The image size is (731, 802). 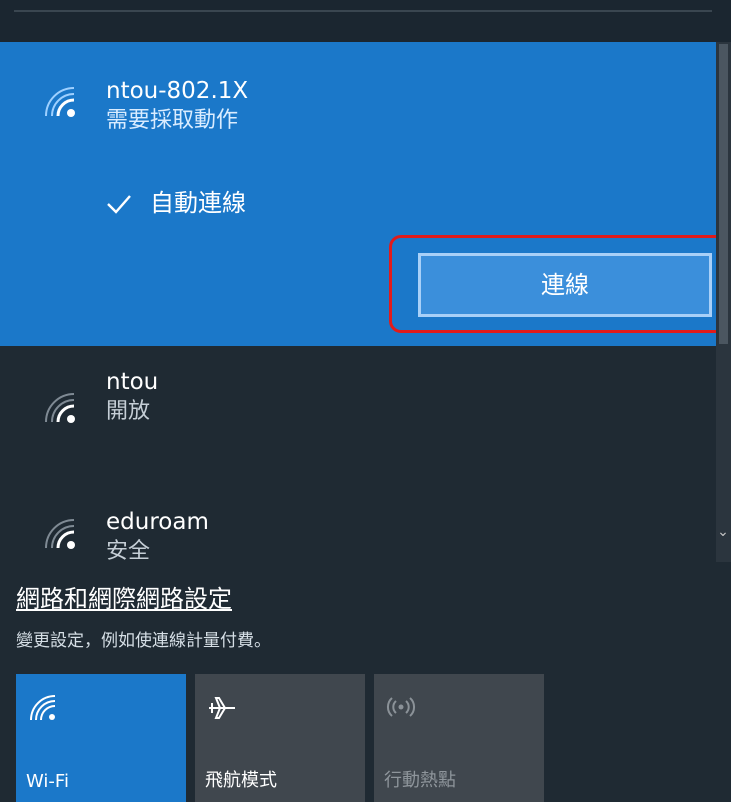 What do you see at coordinates (420, 780) in the screenshot?
I see `tile-label: 行動熱點` at bounding box center [420, 780].